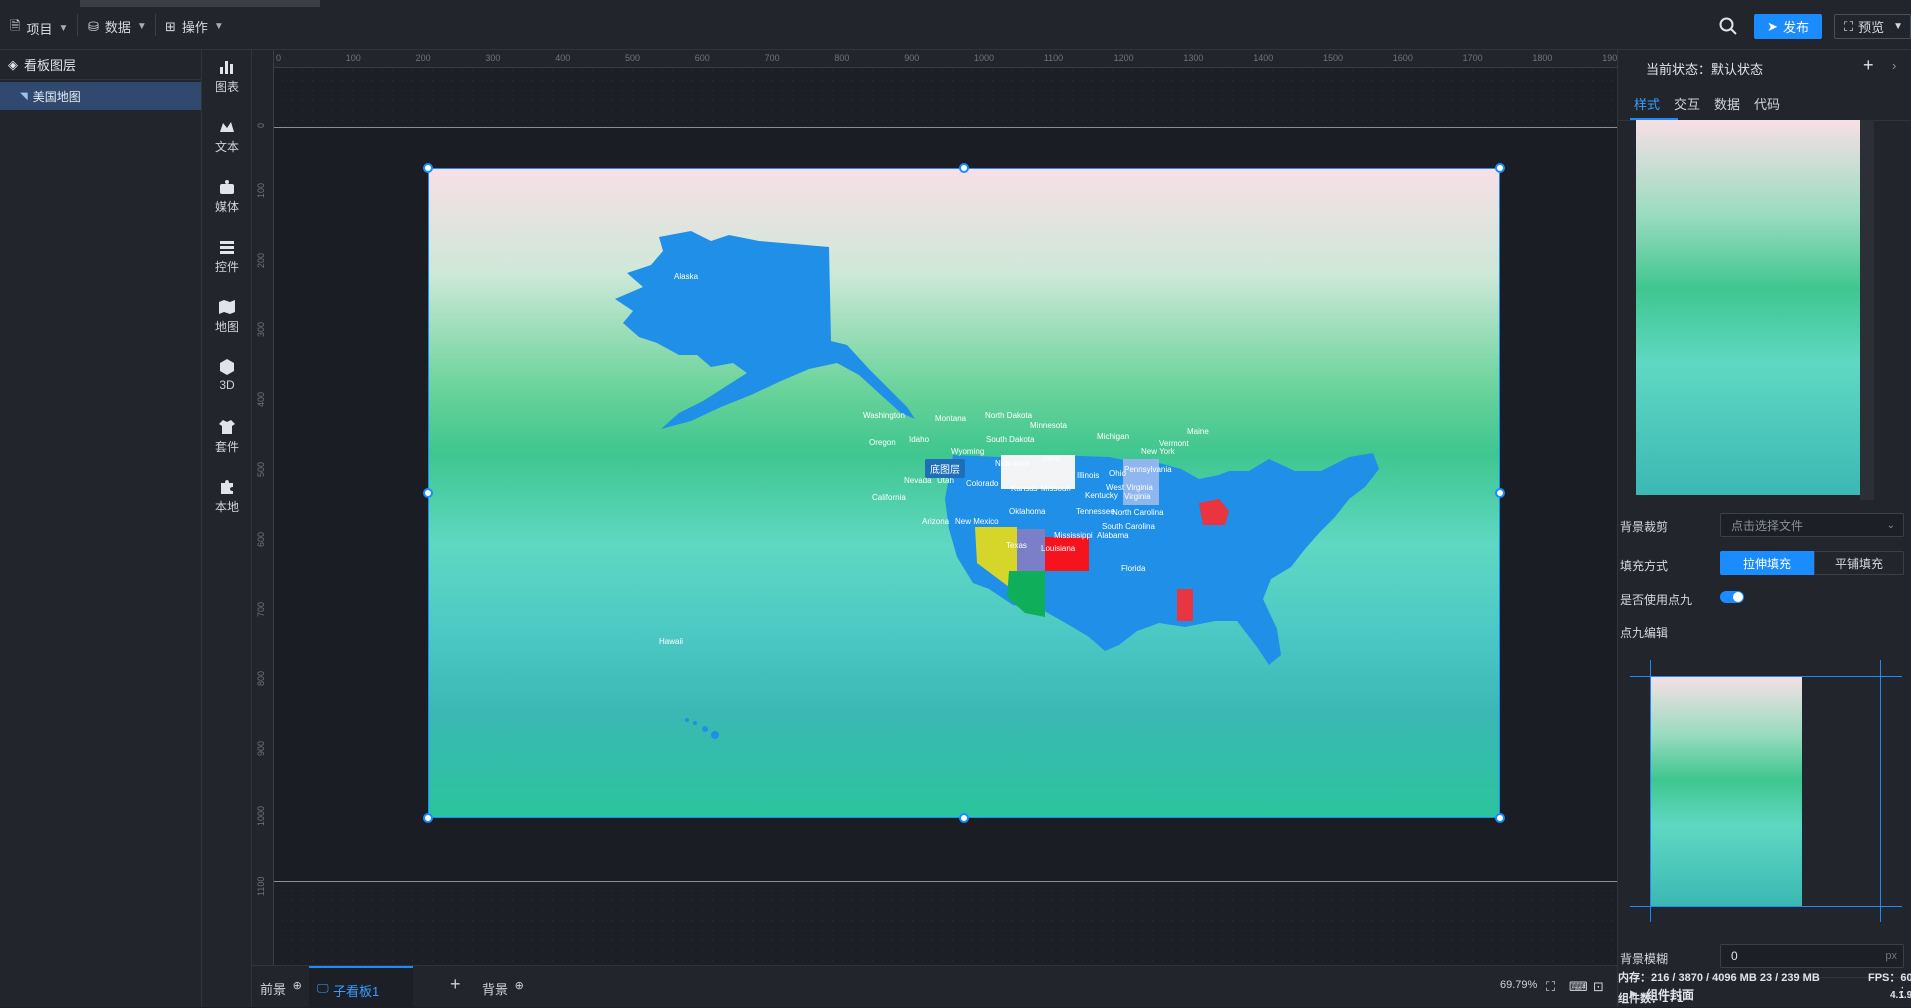  Describe the element at coordinates (263, 507) in the screenshot. I see `ruler-left: 0 100 200 300 400 500 600 700 800 900 1000 1100` at that location.